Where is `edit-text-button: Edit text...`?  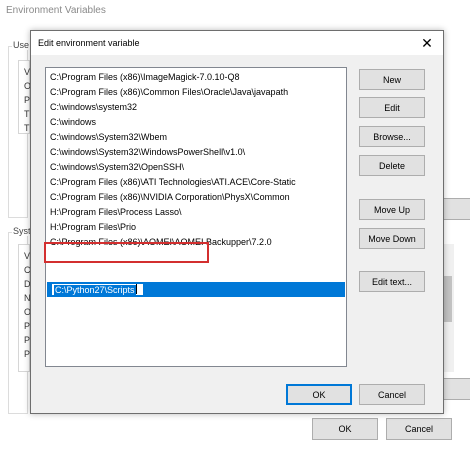 edit-text-button: Edit text... is located at coordinates (392, 281).